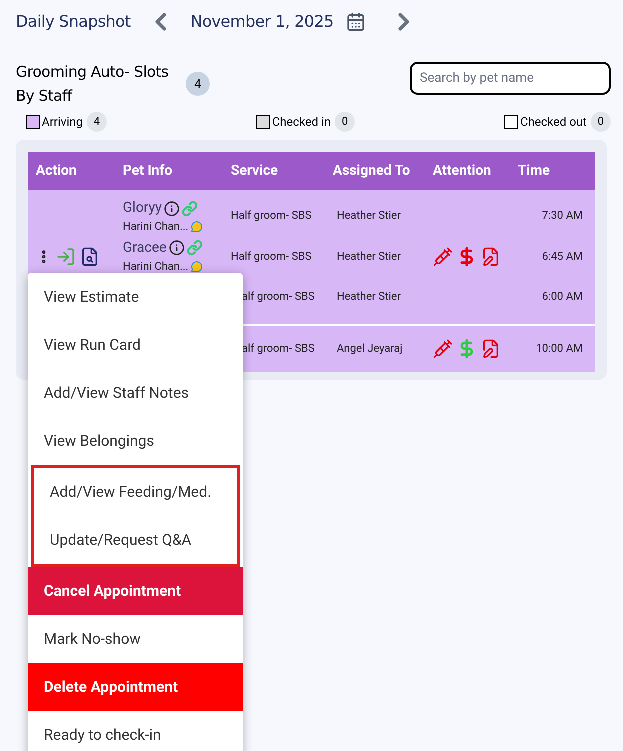 This screenshot has width=623, height=751. What do you see at coordinates (198, 84) in the screenshot?
I see `count-badge: 4` at bounding box center [198, 84].